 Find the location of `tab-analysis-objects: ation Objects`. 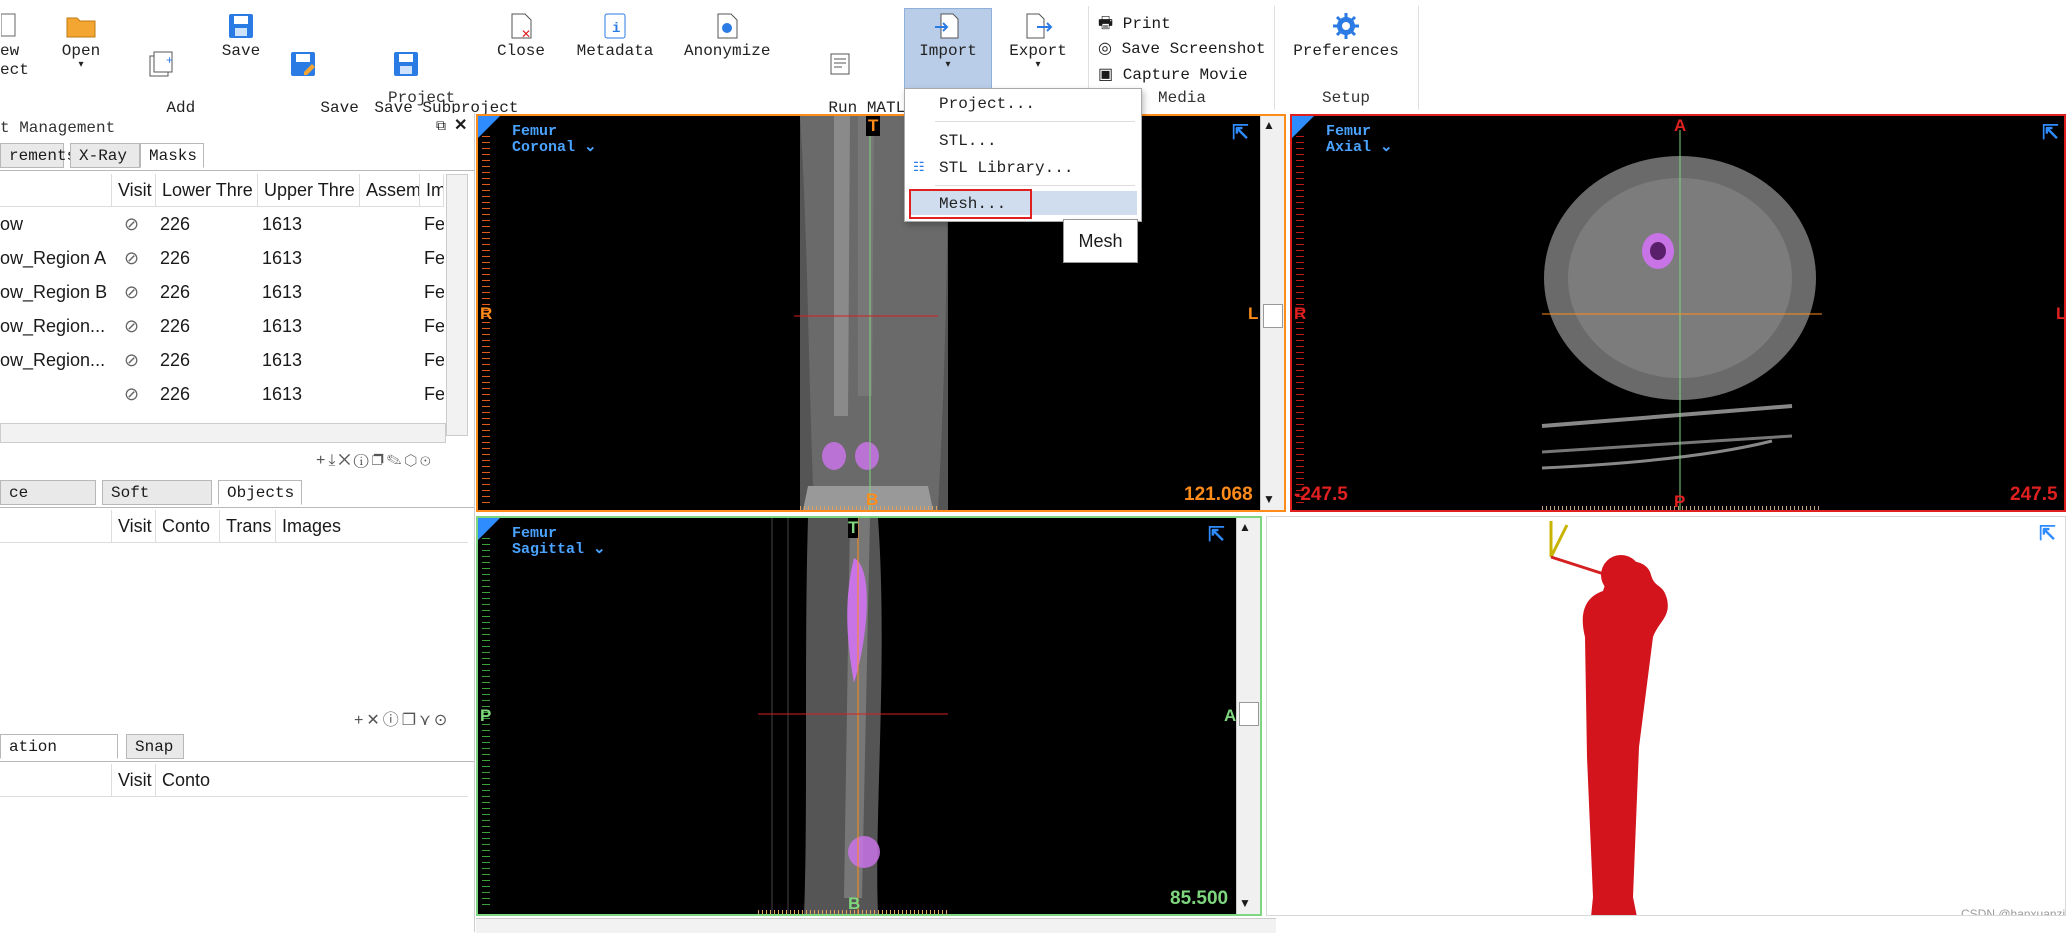

tab-analysis-objects: ation Objects is located at coordinates (59, 757).